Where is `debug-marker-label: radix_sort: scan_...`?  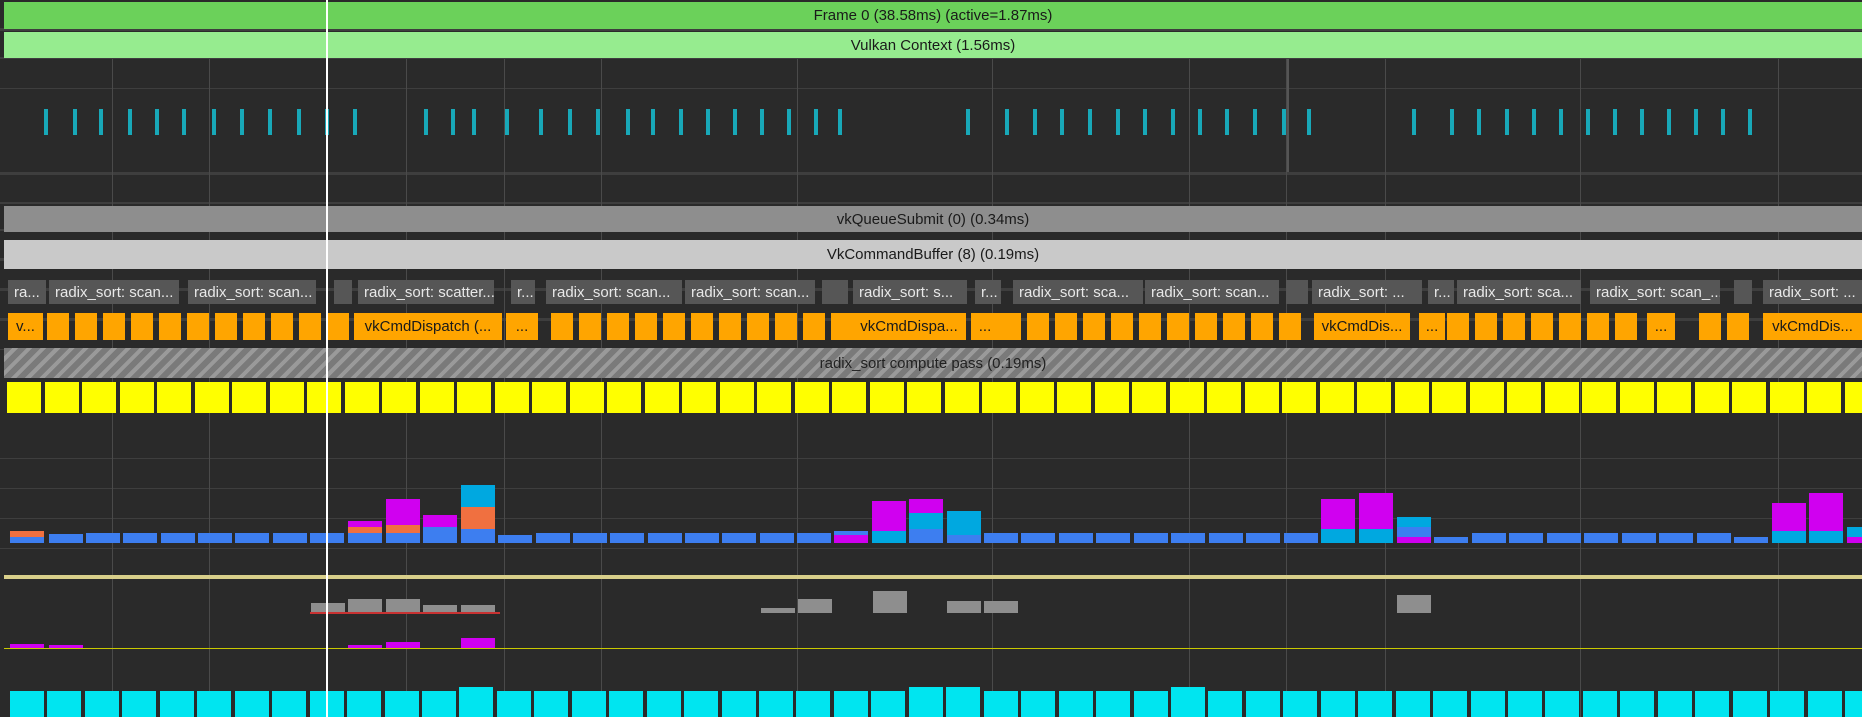
debug-marker-label: radix_sort: scan_... is located at coordinates (1655, 292).